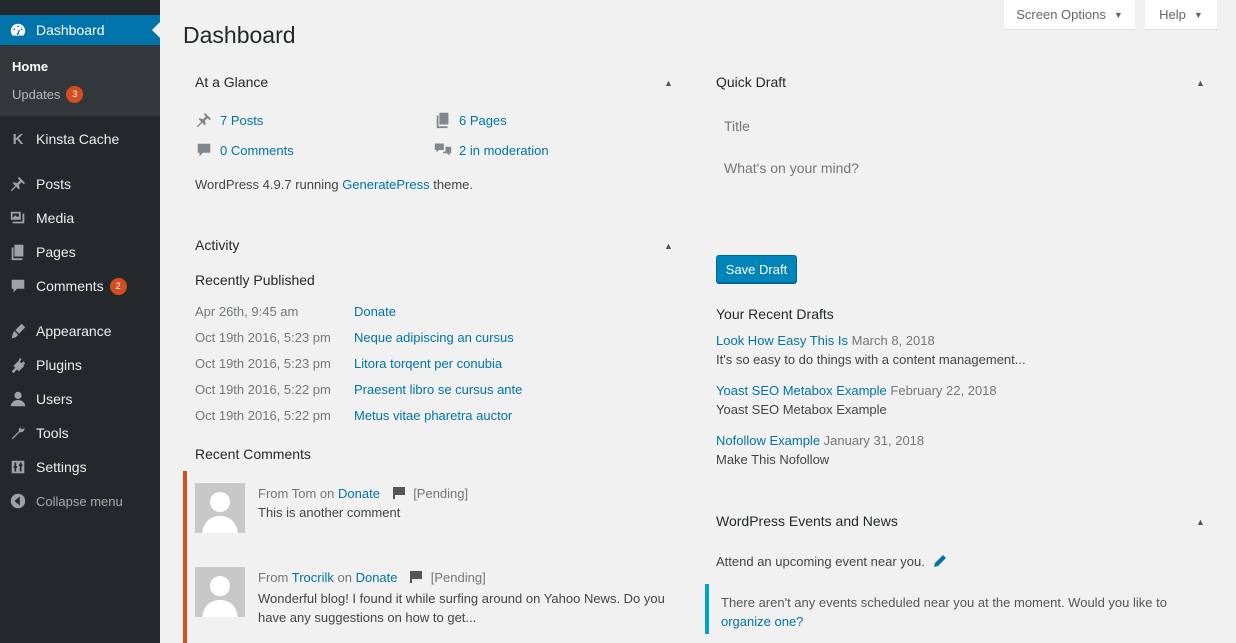 The image size is (1236, 643). What do you see at coordinates (54, 184) in the screenshot?
I see `menu-posts-label: Posts` at bounding box center [54, 184].